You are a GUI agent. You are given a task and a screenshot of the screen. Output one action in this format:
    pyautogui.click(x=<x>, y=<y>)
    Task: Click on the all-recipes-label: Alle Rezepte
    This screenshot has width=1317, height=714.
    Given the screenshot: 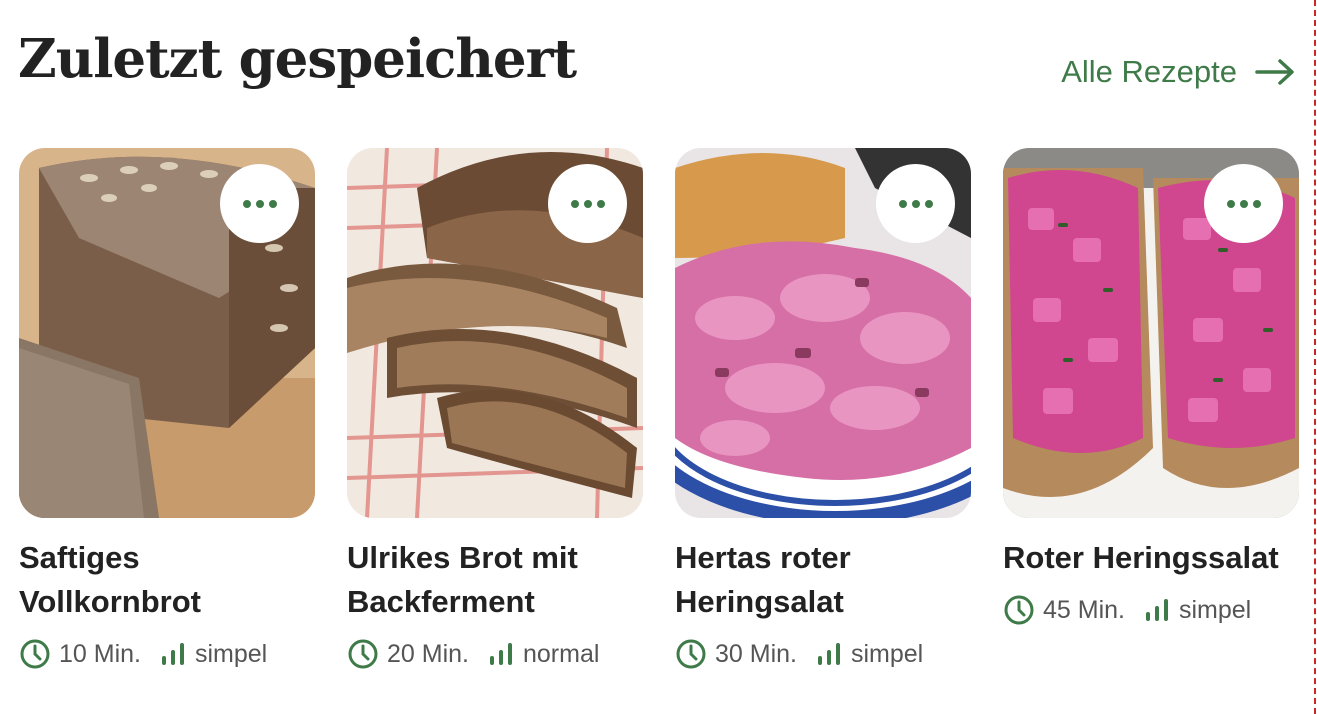 What is the action you would take?
    pyautogui.click(x=1149, y=71)
    